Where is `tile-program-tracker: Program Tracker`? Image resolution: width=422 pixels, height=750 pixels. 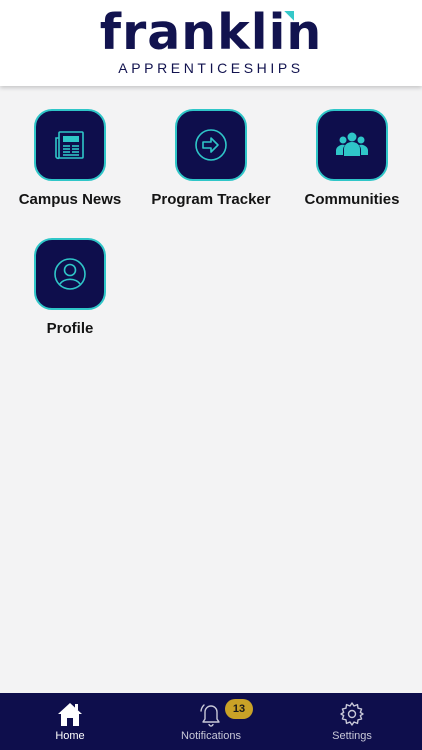
tile-program-tracker: Program Tracker is located at coordinates (211, 158).